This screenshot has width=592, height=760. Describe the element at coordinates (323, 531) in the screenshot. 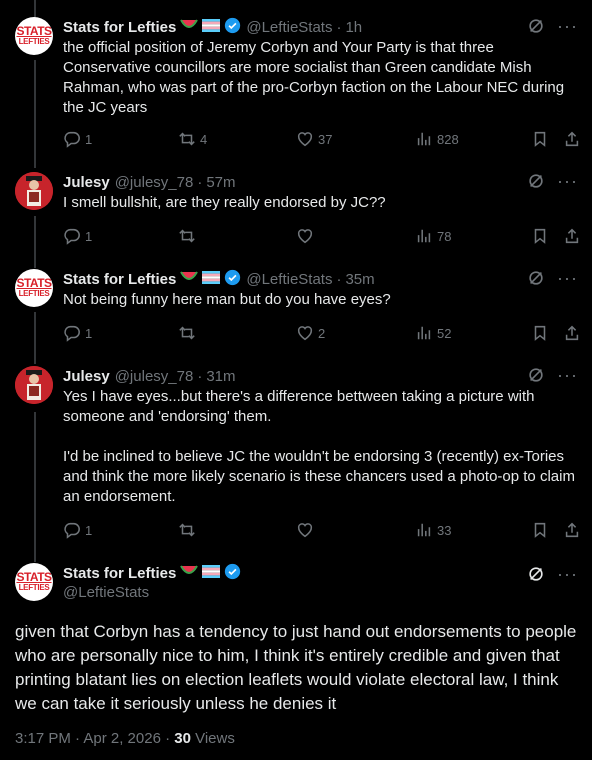

I see `action-bar: 1 33` at that location.